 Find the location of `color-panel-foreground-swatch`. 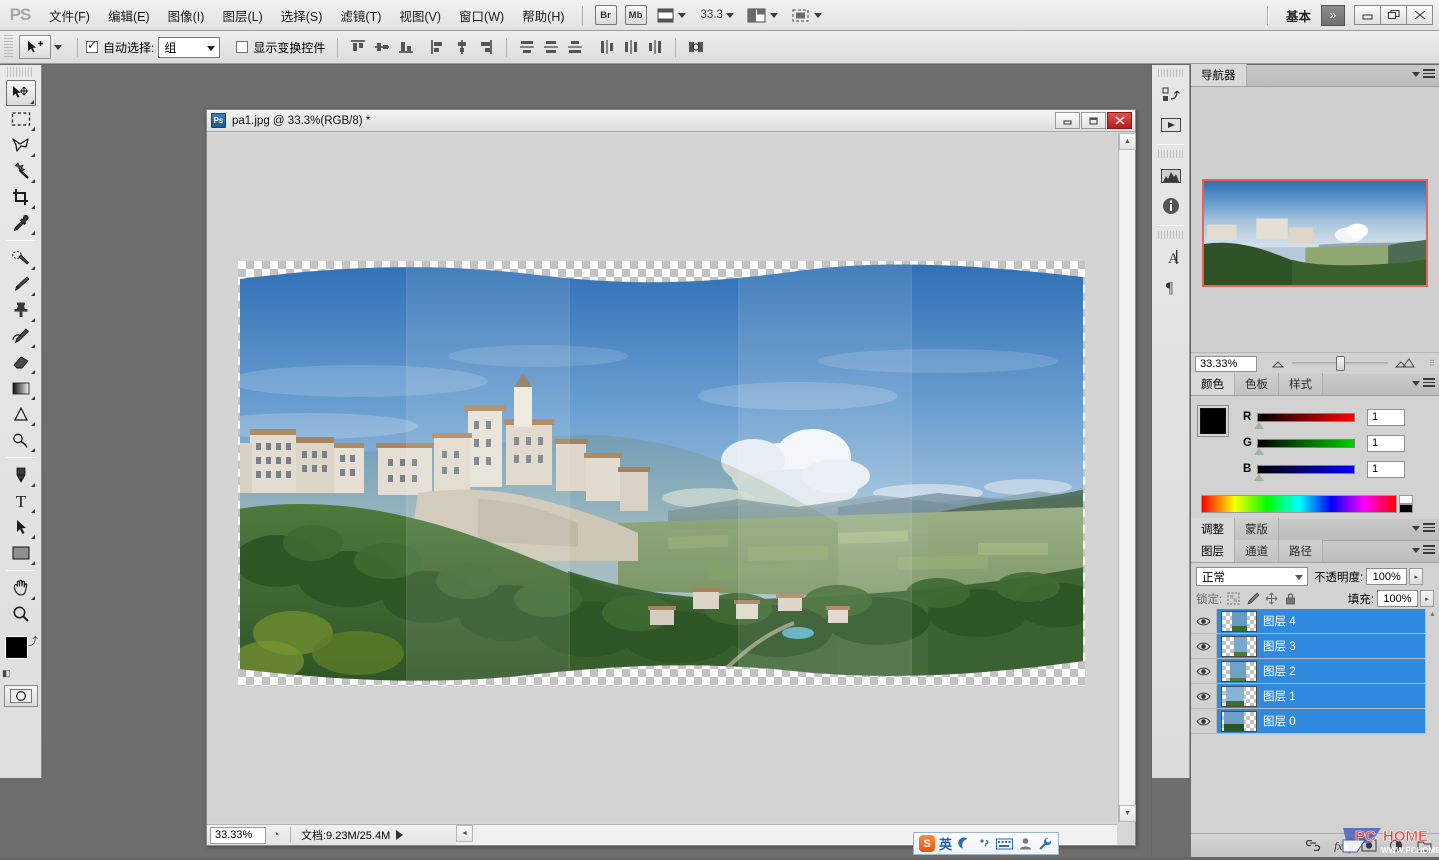

color-panel-foreground-swatch is located at coordinates (1213, 421).